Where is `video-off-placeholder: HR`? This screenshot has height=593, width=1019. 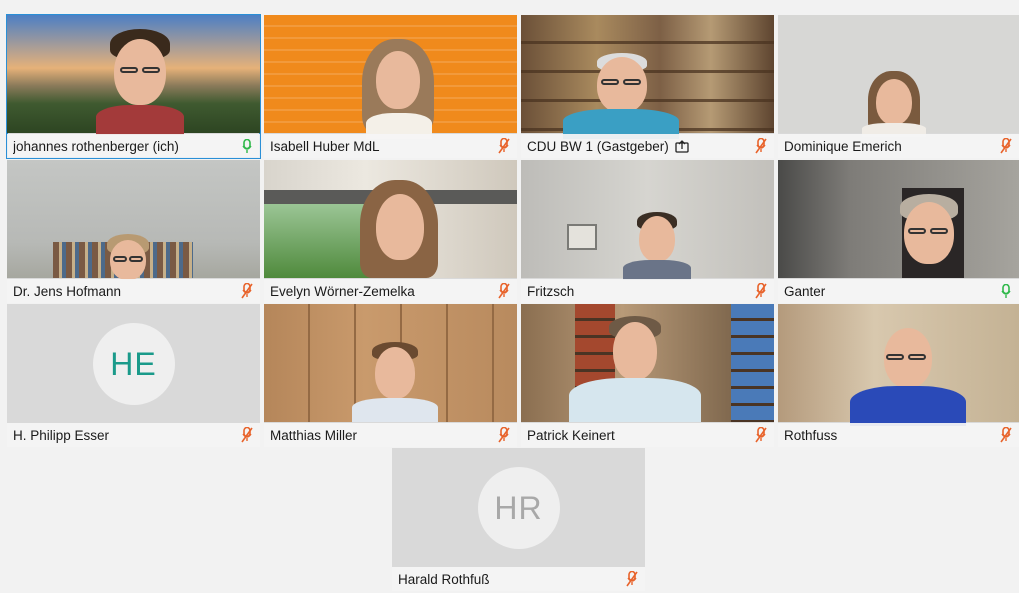
video-off-placeholder: HR is located at coordinates (518, 507).